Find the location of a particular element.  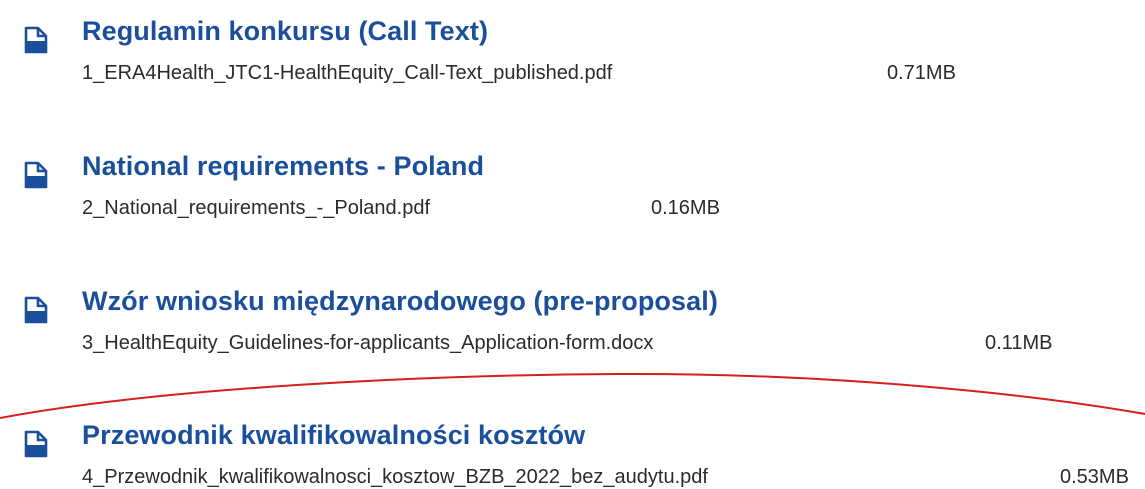

file-size: 0.53MB is located at coordinates (1094, 477).